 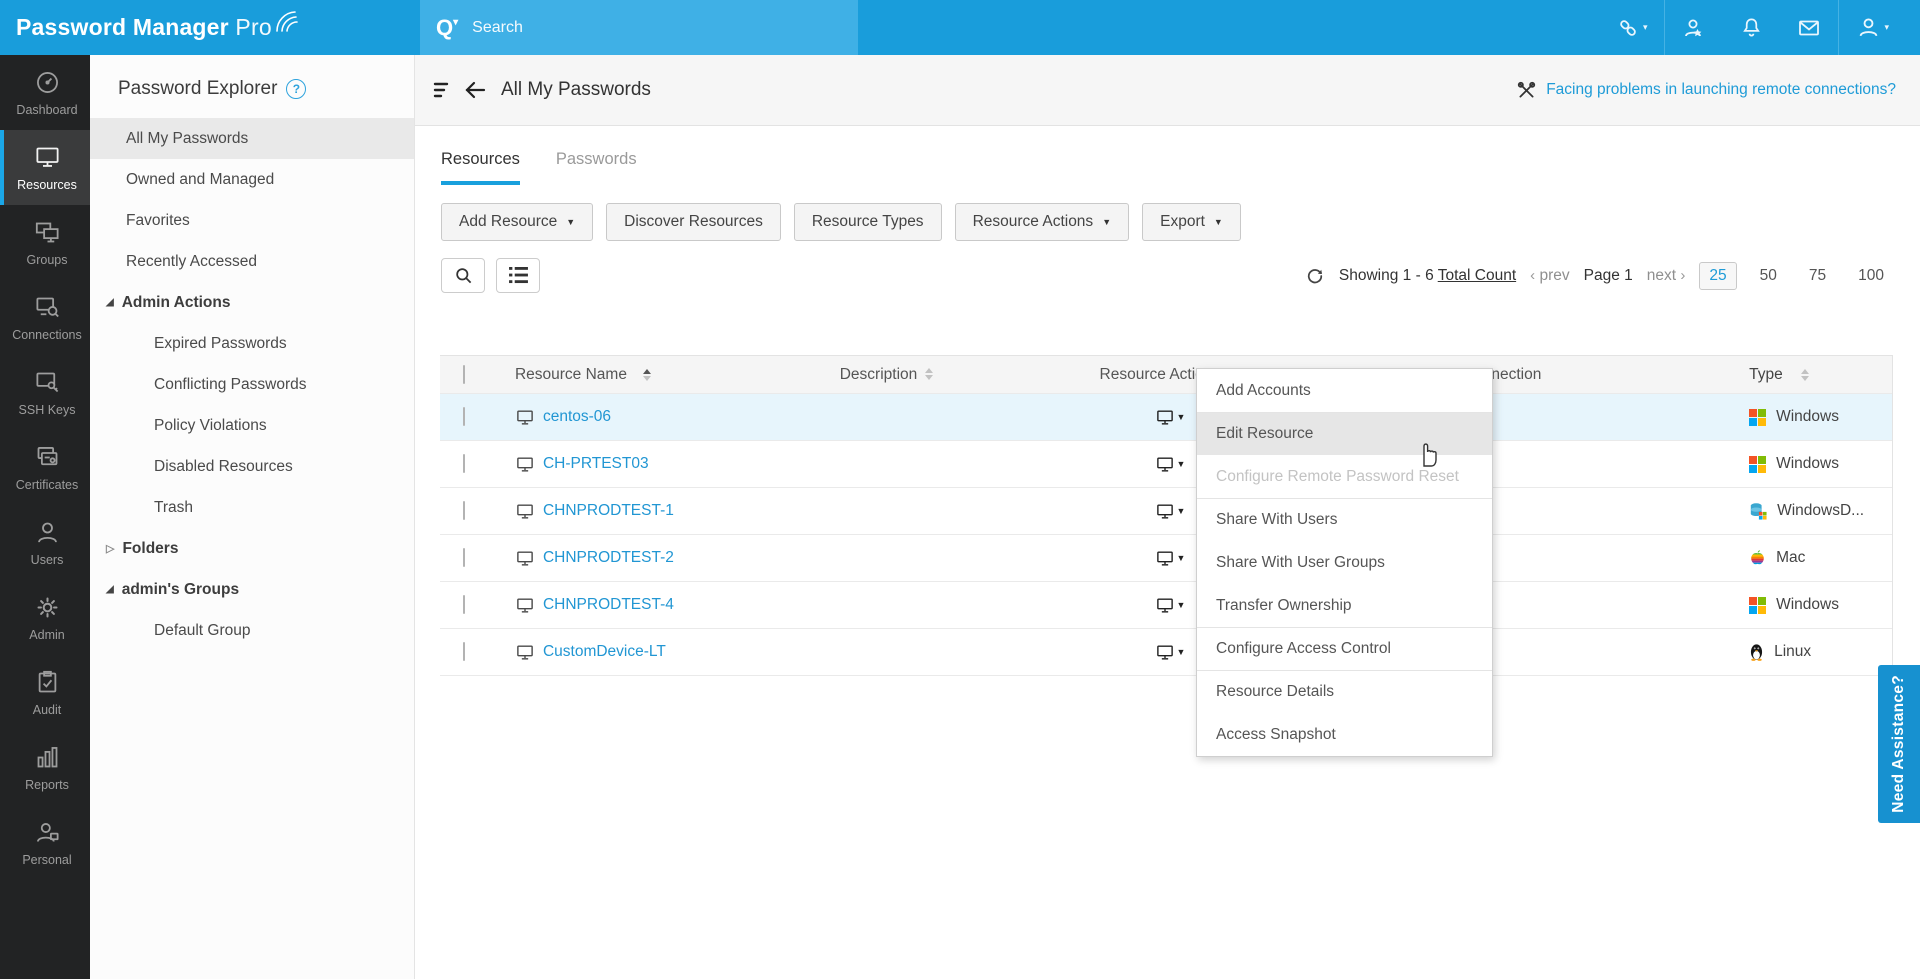 What do you see at coordinates (252, 220) in the screenshot?
I see `explorer-item-favorites: Favorites` at bounding box center [252, 220].